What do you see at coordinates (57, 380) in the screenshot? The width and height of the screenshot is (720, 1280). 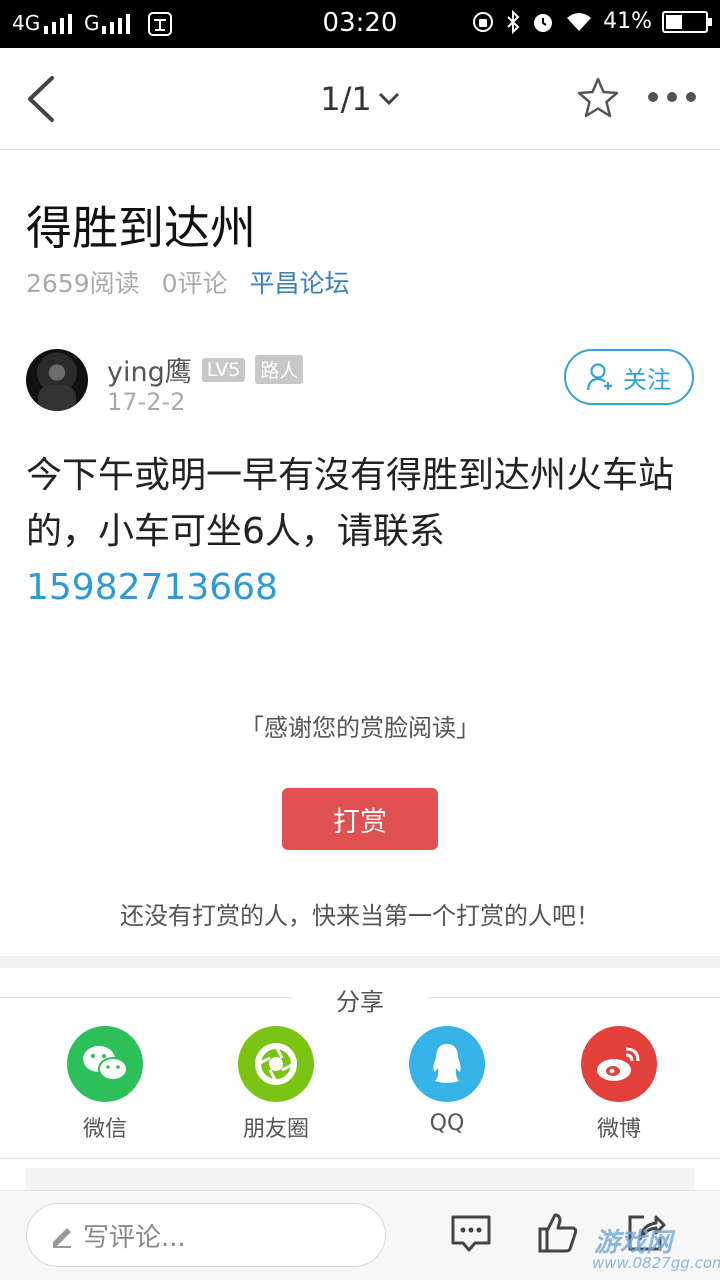 I see `avatar` at bounding box center [57, 380].